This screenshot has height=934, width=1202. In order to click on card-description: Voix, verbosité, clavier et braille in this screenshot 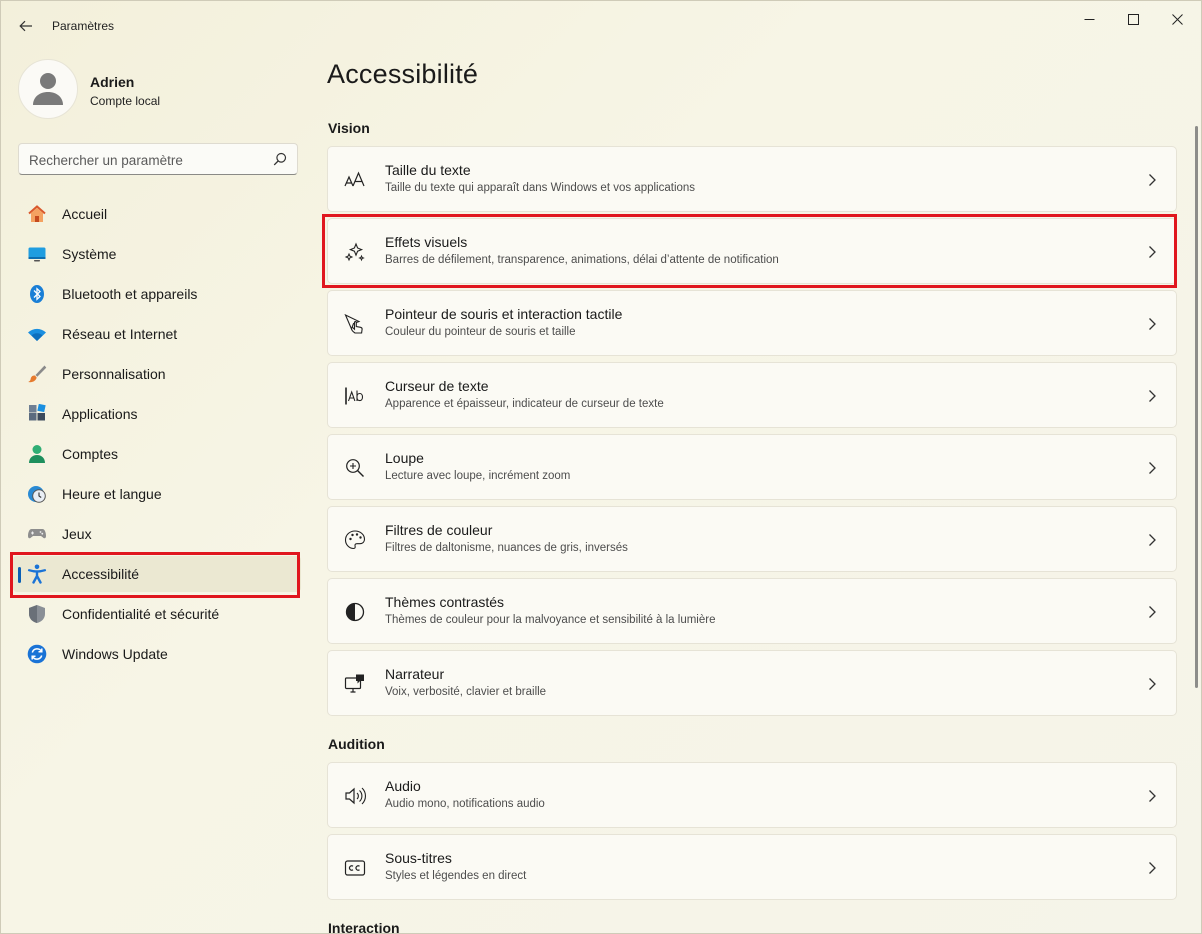, I will do `click(466, 692)`.